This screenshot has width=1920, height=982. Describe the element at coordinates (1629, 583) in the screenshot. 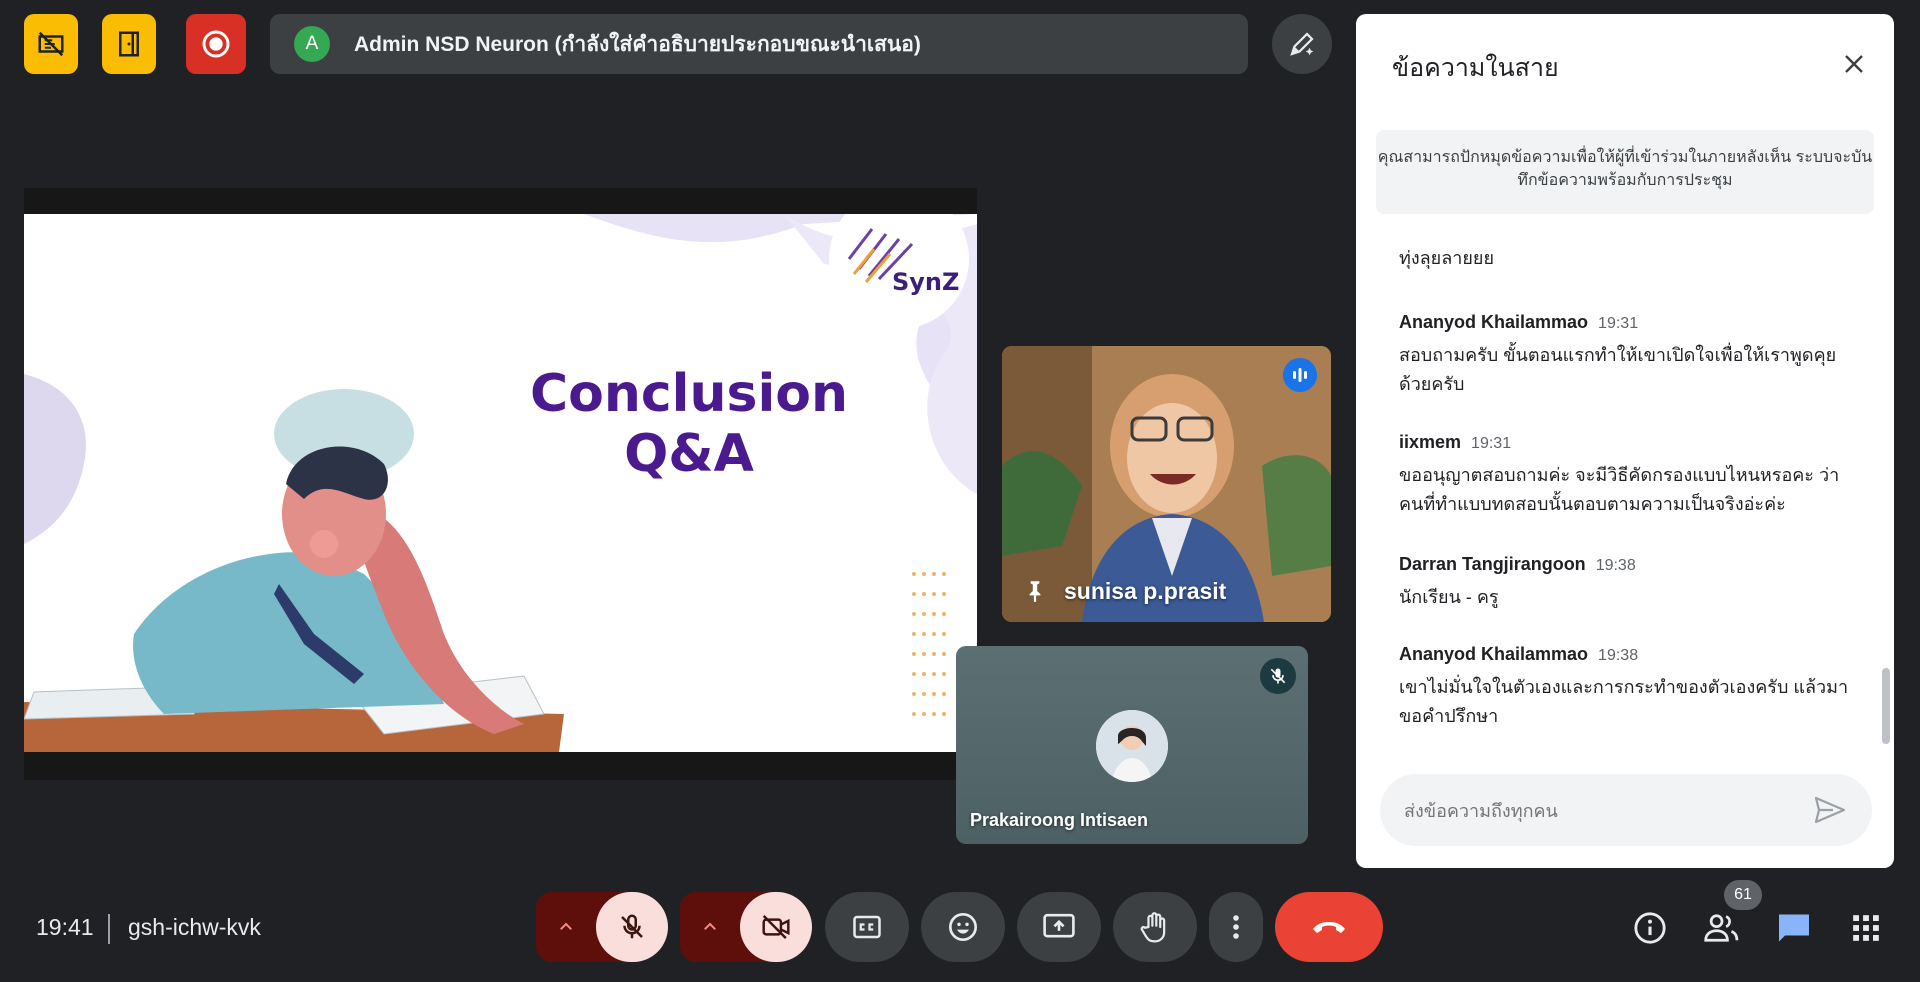

I see `list-item: Darran Tangjirangoon 19:38 นักเรียน - ครู` at that location.